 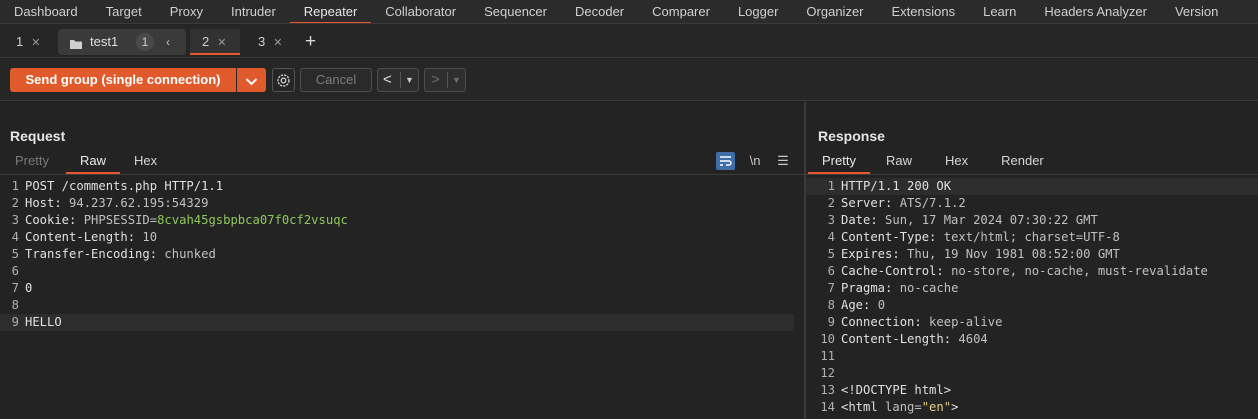 I want to click on collapse-chevron-icon: ‹, so click(x=168, y=42).